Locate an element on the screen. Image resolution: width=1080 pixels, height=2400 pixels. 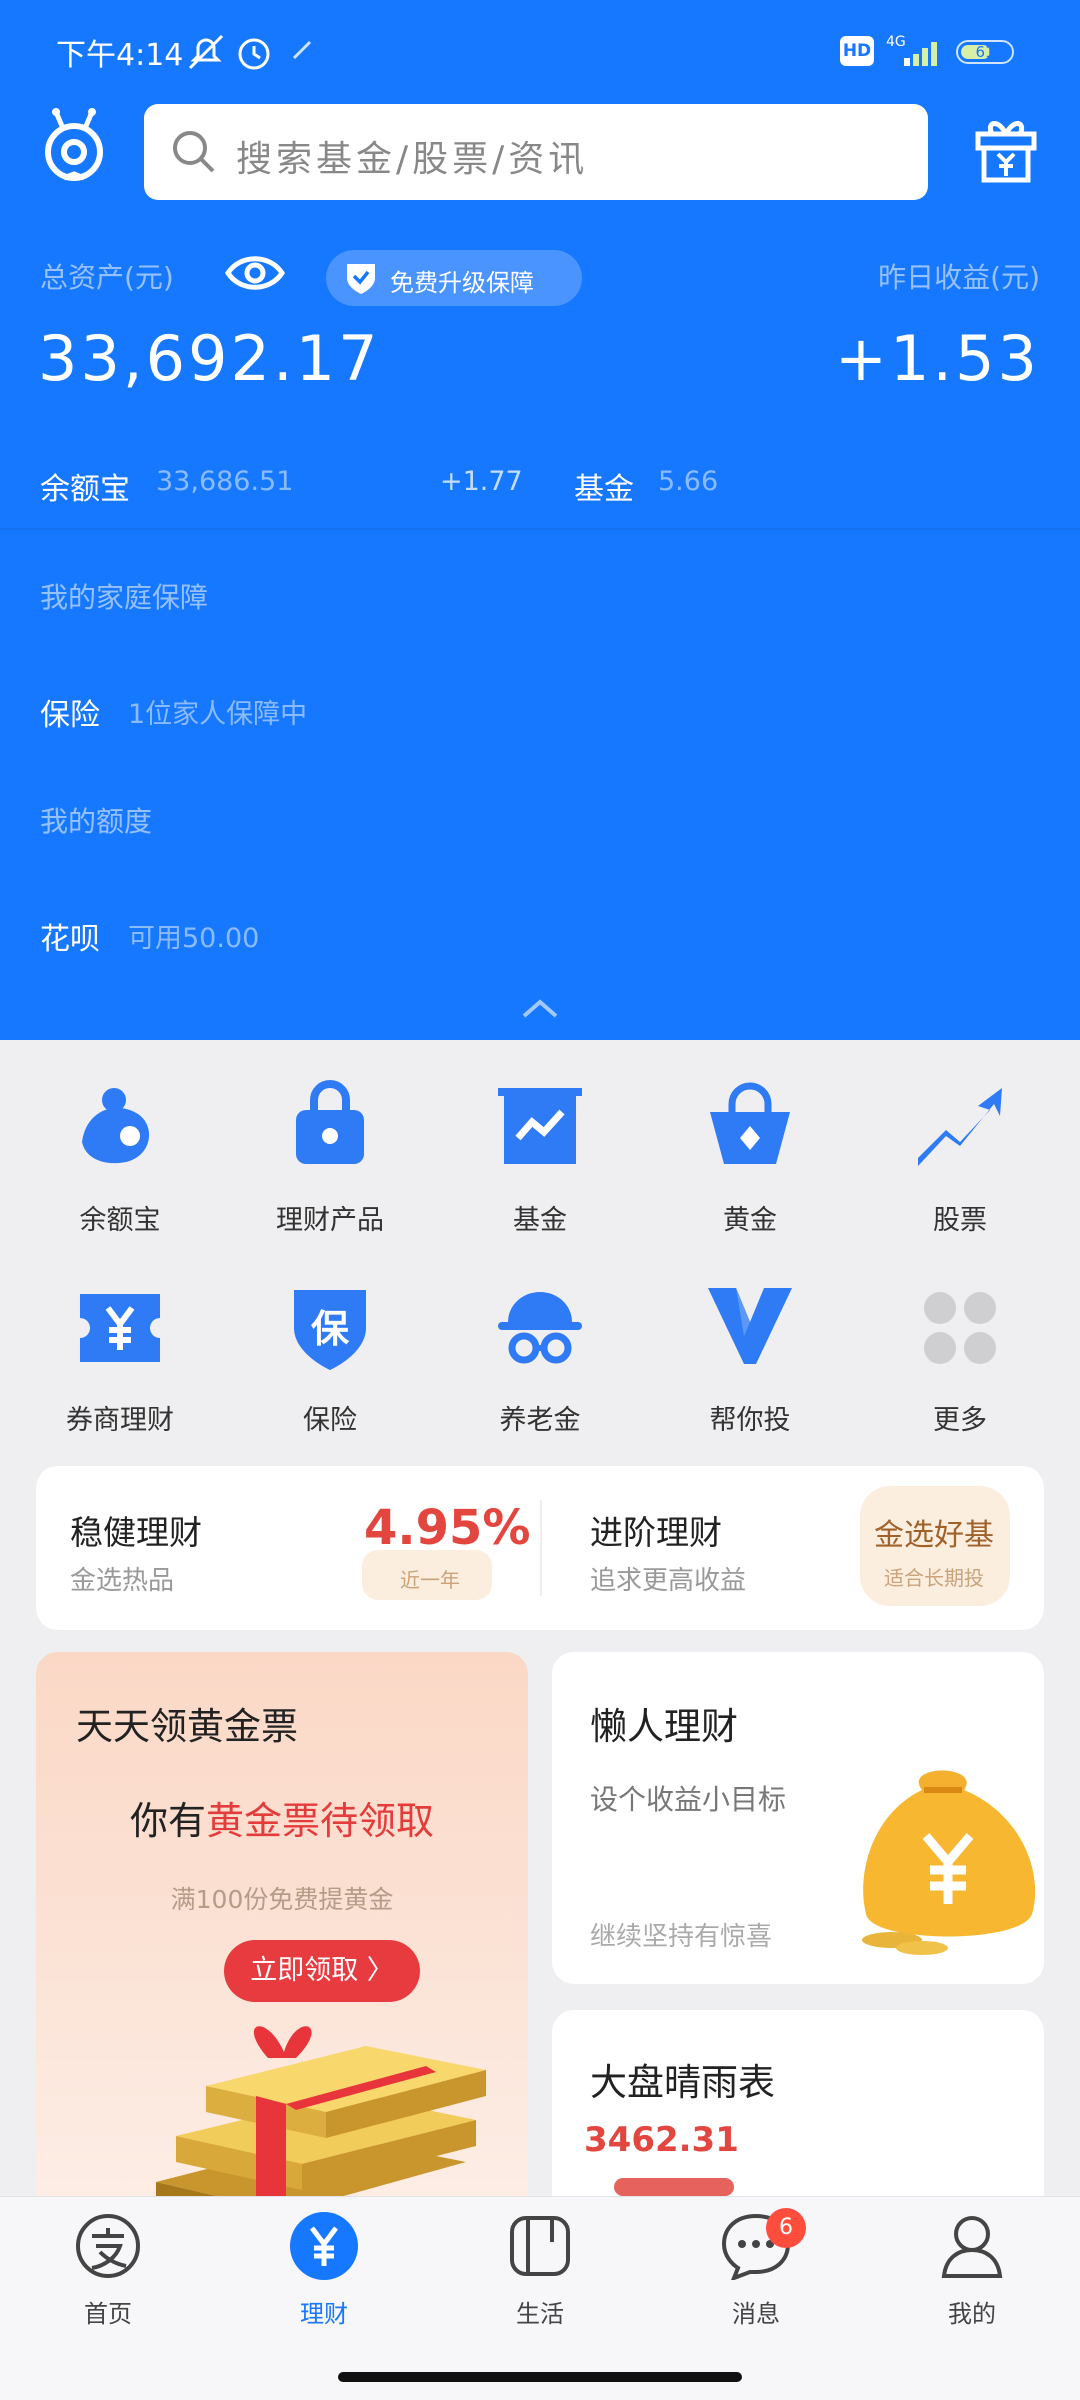
promo-headline: 你有黄金票待领取 is located at coordinates (282, 1817).